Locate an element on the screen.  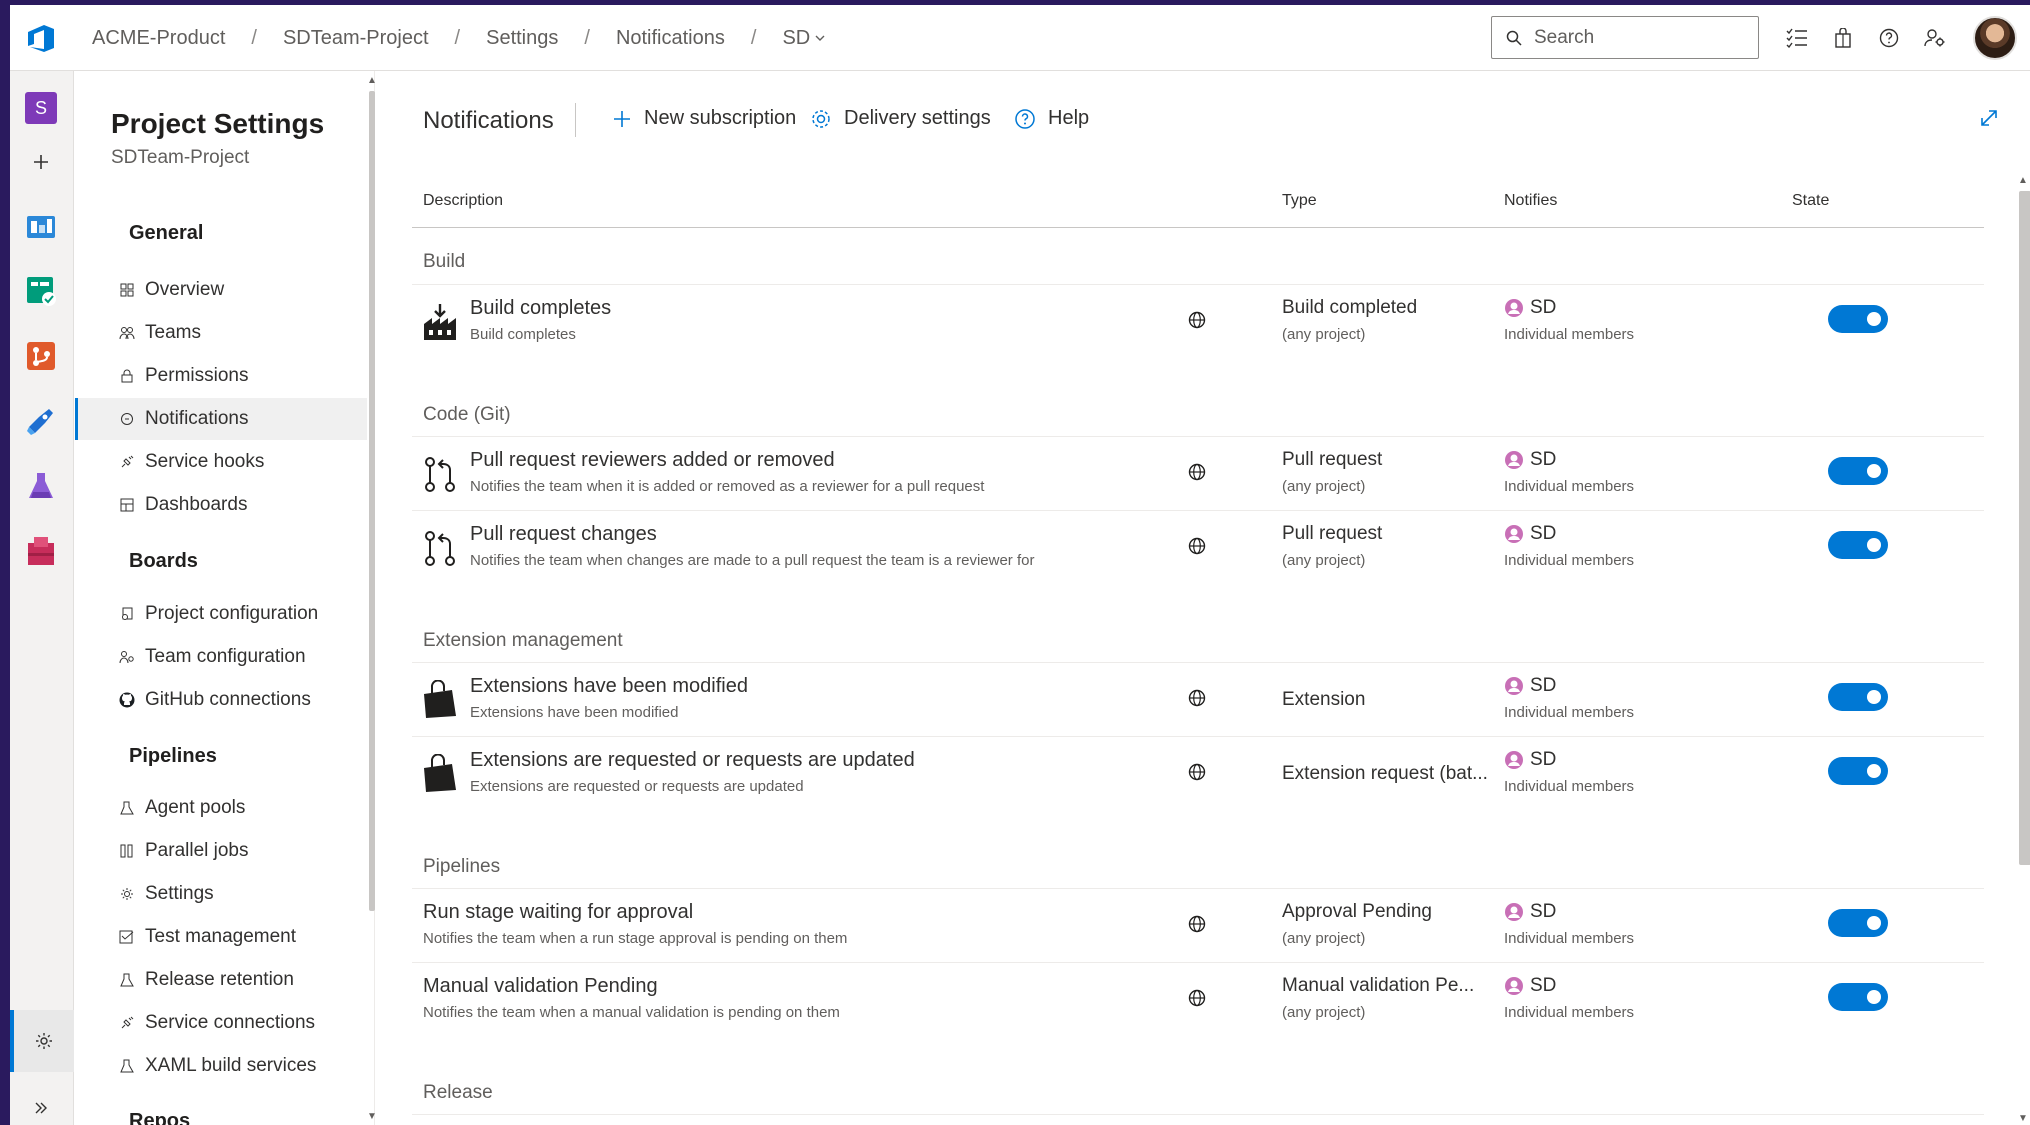
new-subscription-label: New subscription is located at coordinates (720, 118).